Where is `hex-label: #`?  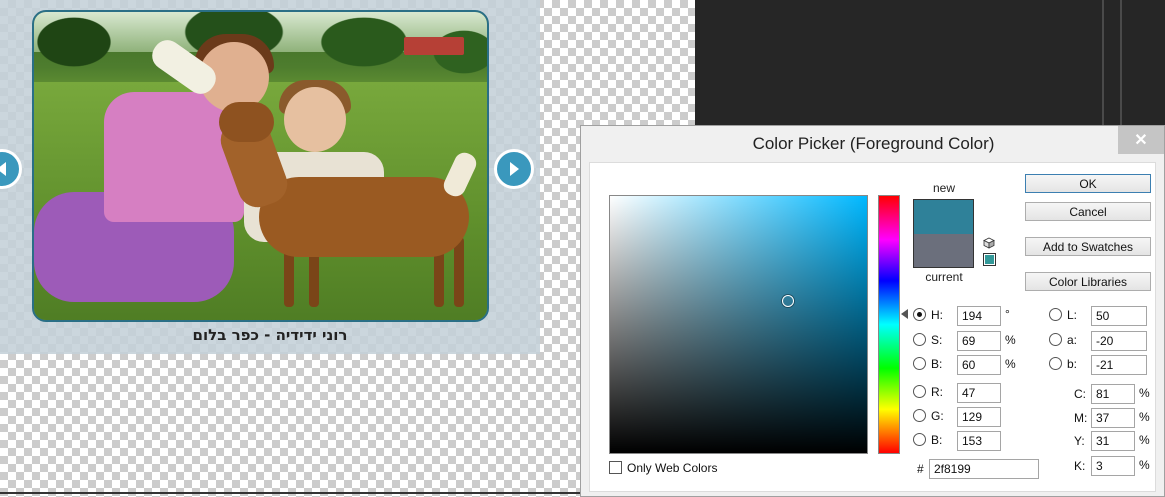 hex-label: # is located at coordinates (920, 469).